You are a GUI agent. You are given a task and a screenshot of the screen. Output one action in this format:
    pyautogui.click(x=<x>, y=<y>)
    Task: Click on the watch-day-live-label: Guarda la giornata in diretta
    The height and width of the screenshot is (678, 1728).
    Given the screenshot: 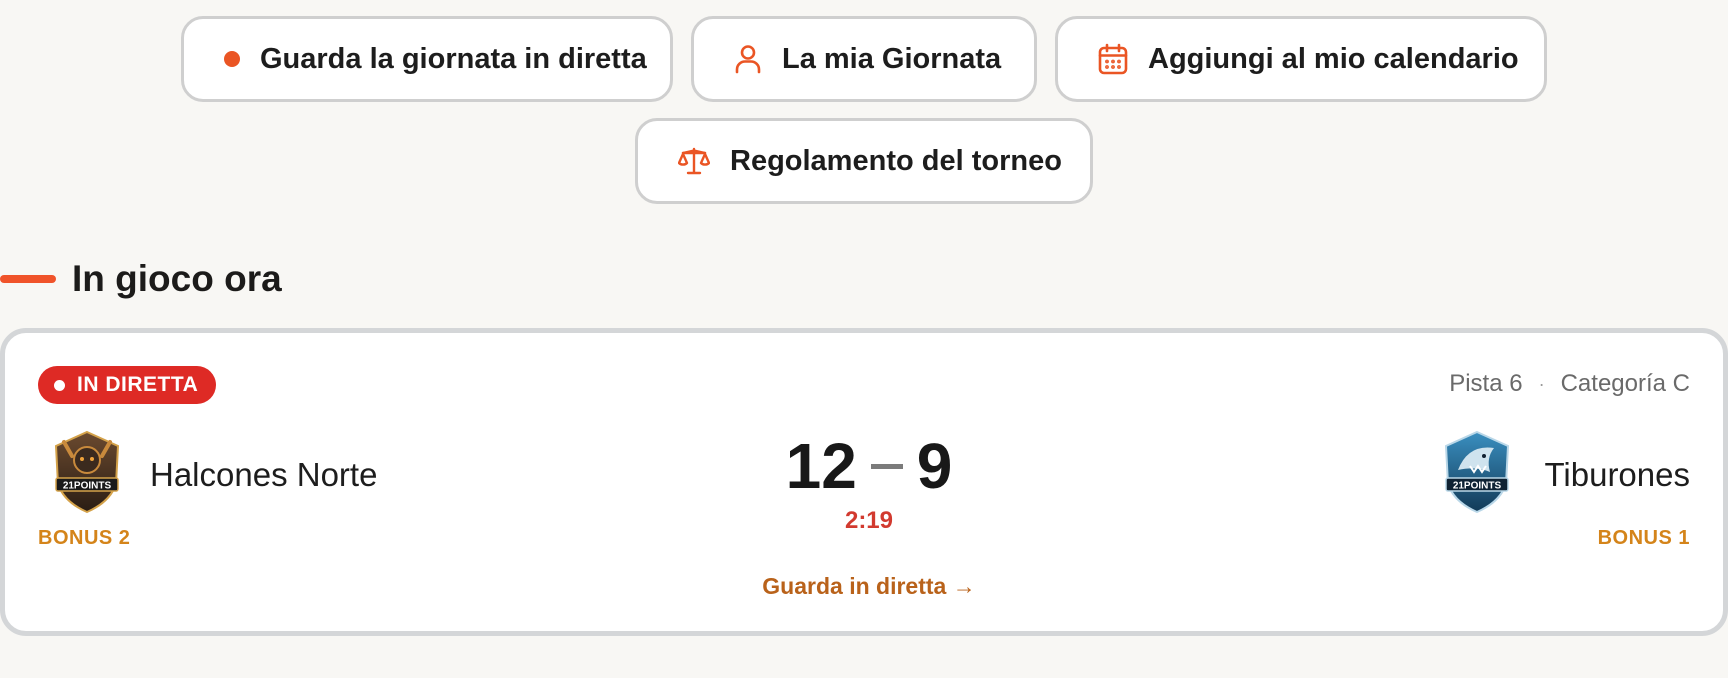 What is the action you would take?
    pyautogui.click(x=453, y=58)
    